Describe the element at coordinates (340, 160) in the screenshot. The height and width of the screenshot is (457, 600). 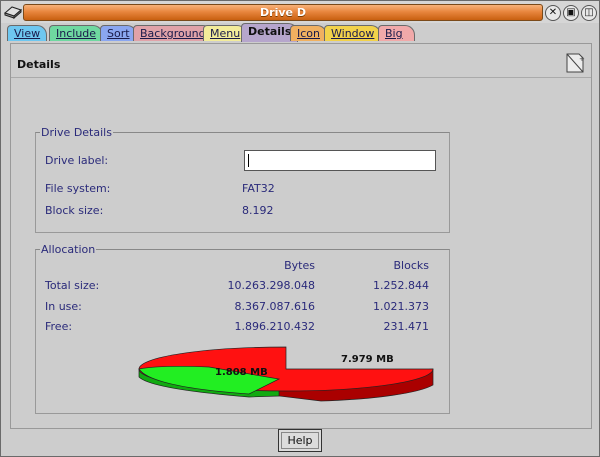
I see `drive-label-input` at that location.